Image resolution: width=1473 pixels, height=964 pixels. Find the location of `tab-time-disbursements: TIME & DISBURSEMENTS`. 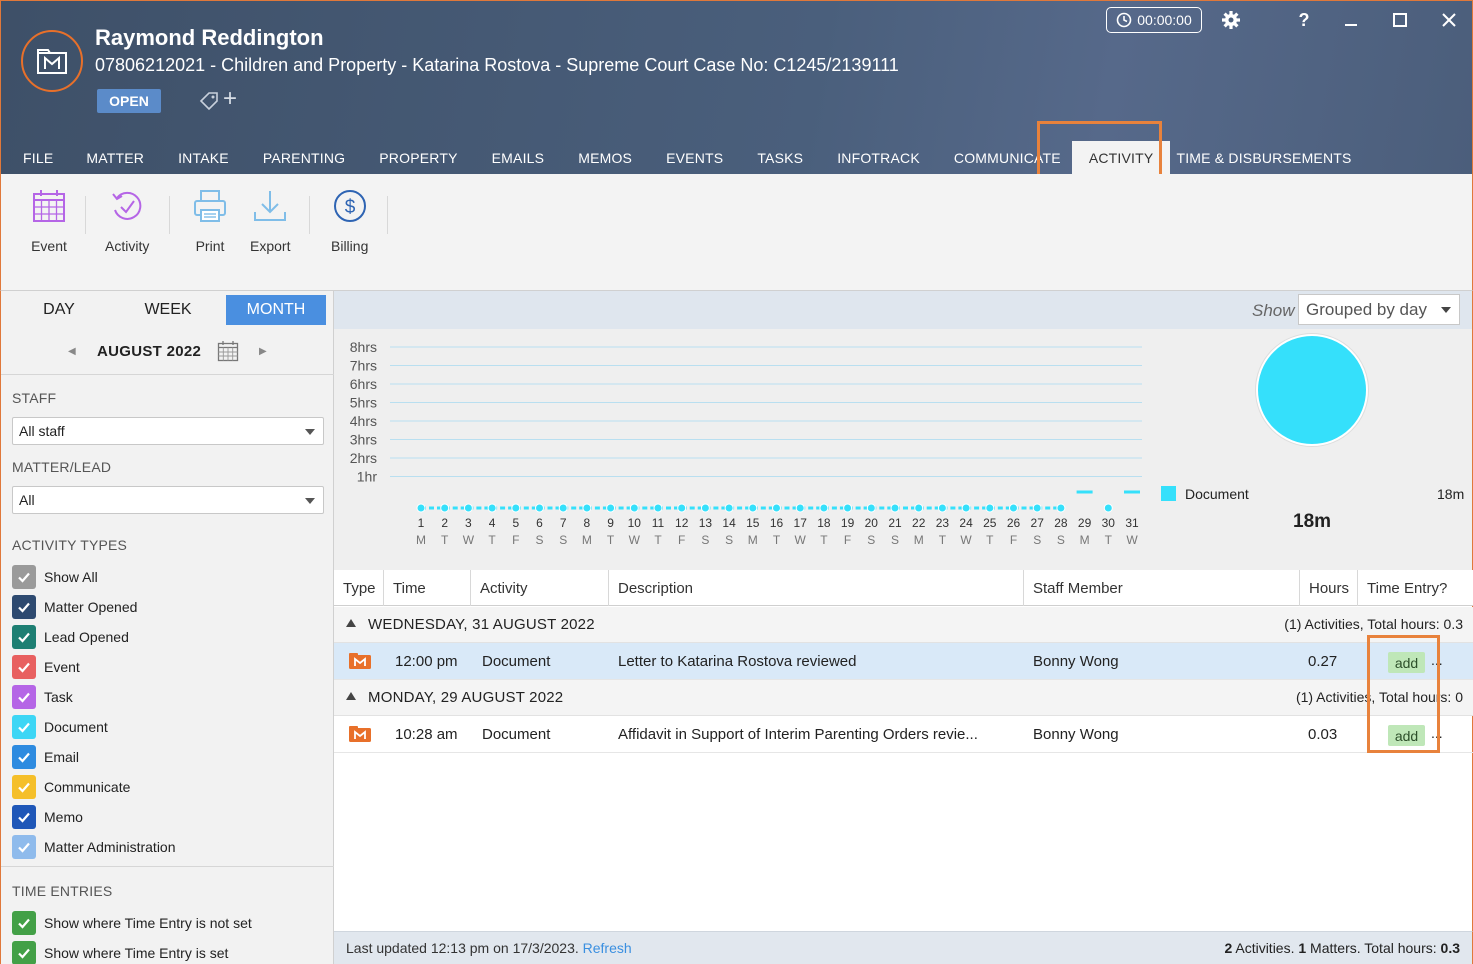

tab-time-disbursements: TIME & DISBURSEMENTS is located at coordinates (1263, 158).